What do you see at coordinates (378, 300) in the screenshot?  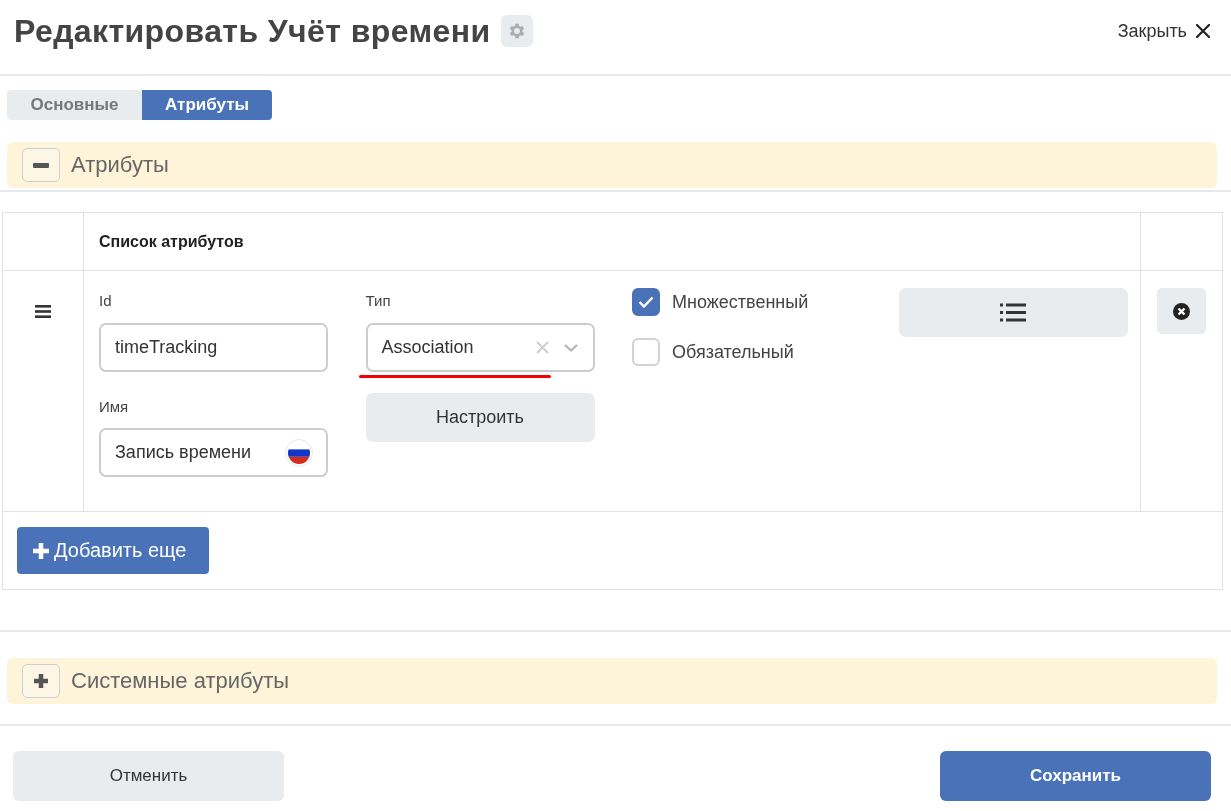 I see `field-label: Тип` at bounding box center [378, 300].